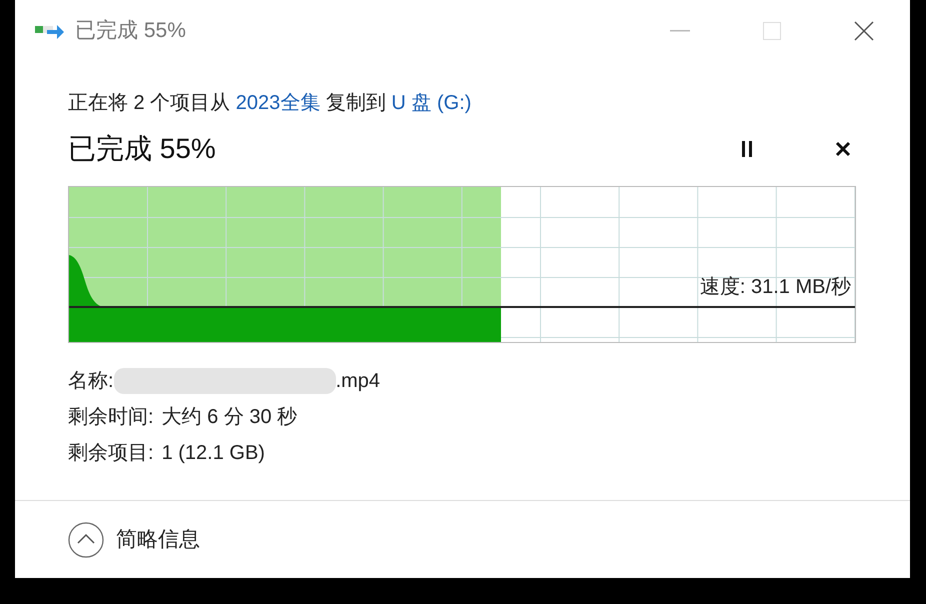 This screenshot has width=926, height=604. What do you see at coordinates (775, 287) in the screenshot?
I see `speed-label: 速度: 31.1 MB/秒` at bounding box center [775, 287].